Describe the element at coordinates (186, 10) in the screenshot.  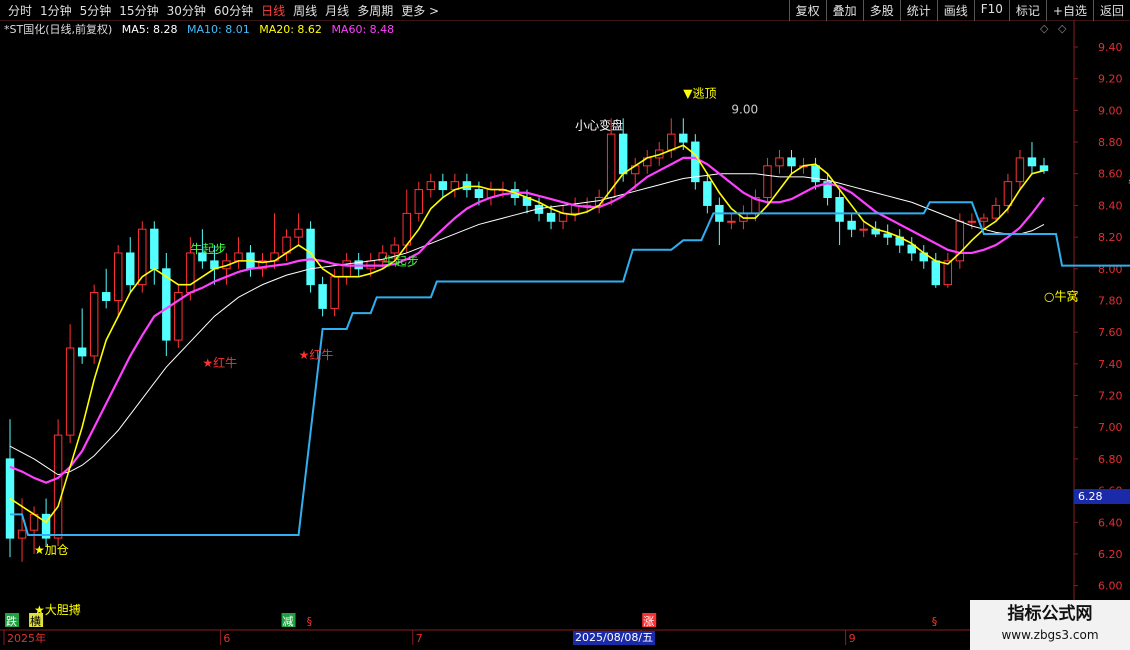
I see `period-tab: 30分钟` at that location.